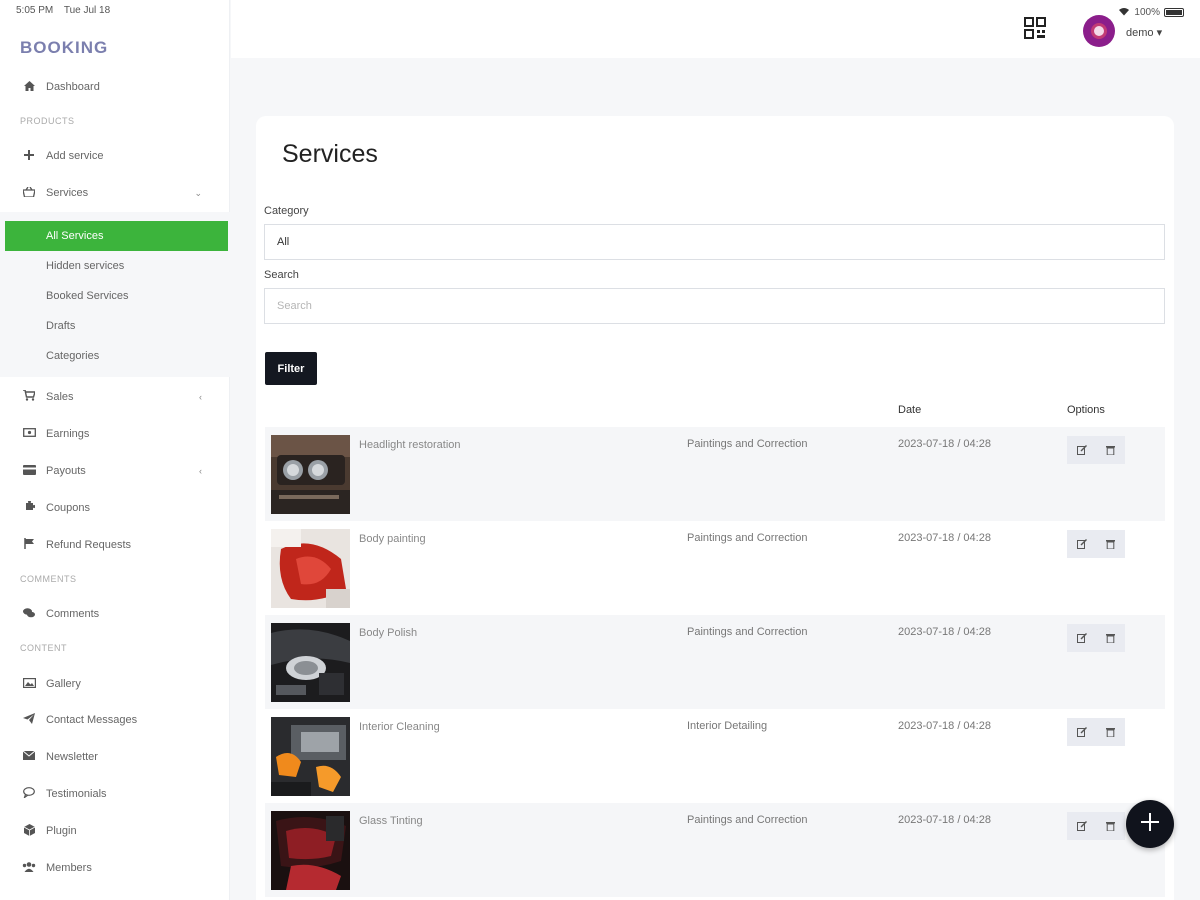 This screenshot has width=1200, height=900. I want to click on page-title: Services, so click(330, 154).